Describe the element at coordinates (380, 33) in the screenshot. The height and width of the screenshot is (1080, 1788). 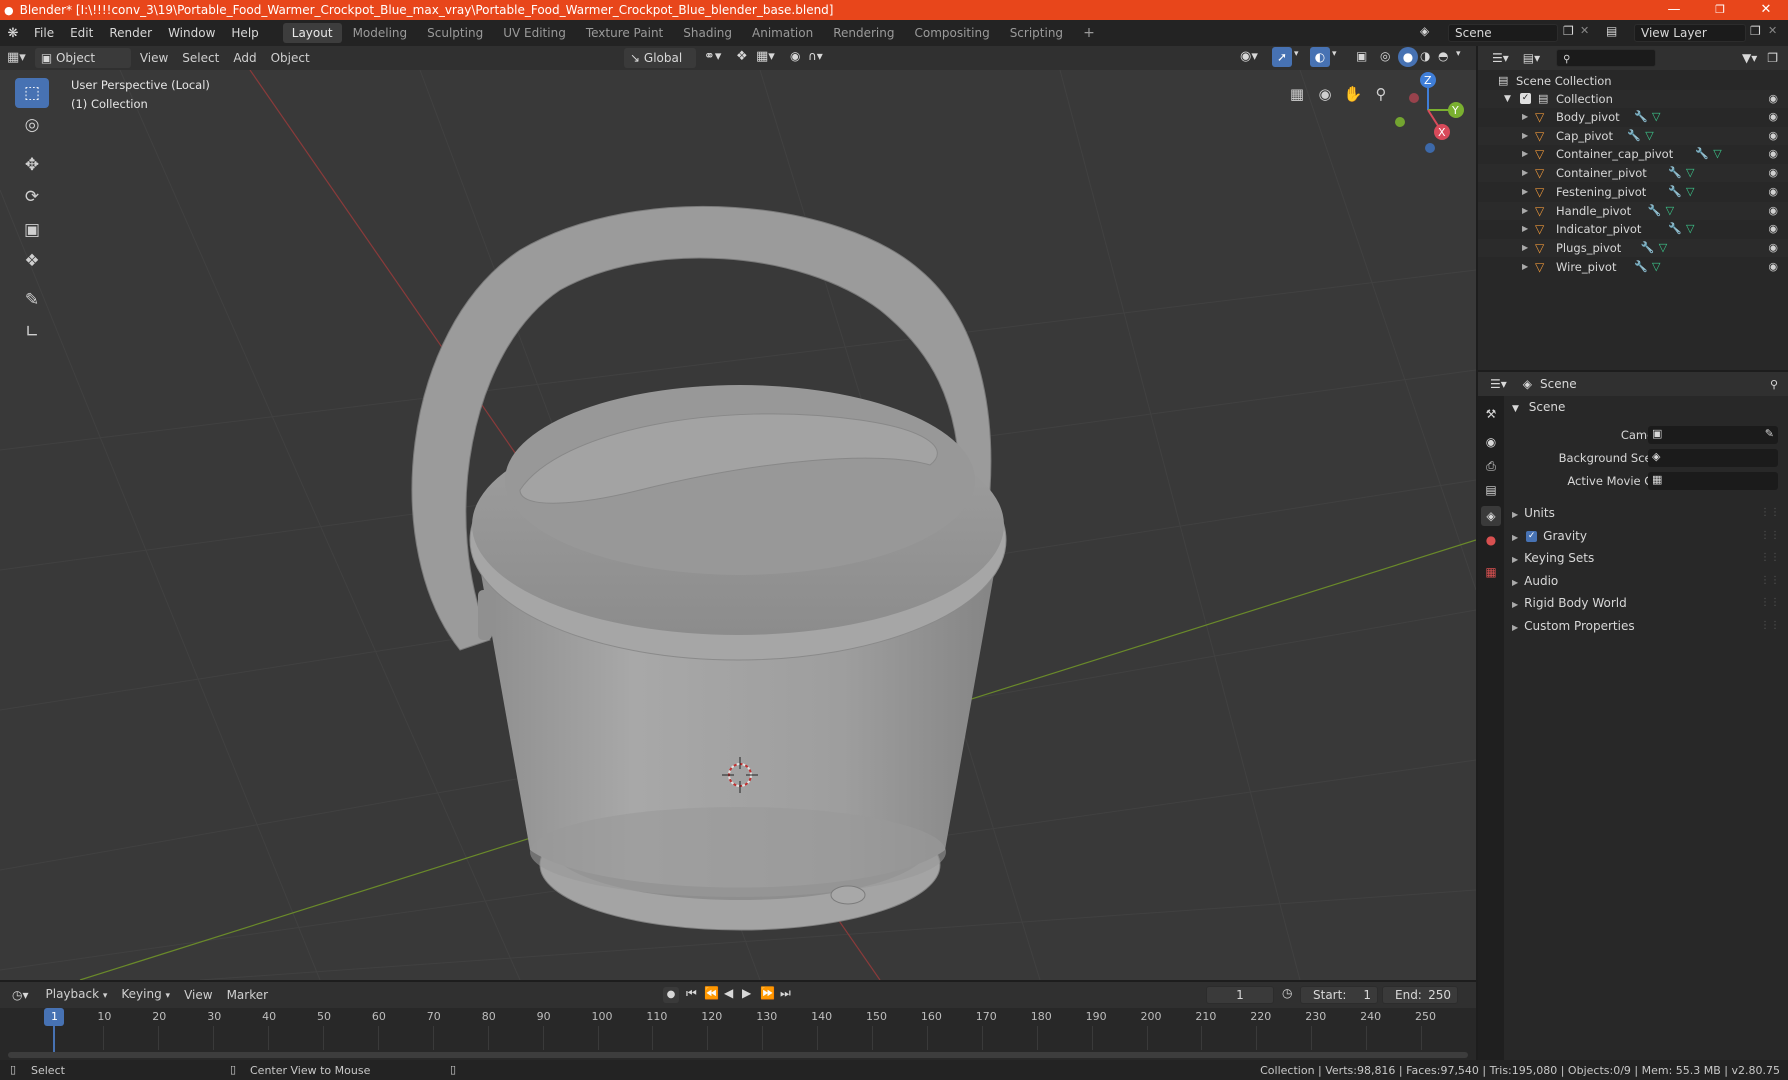
I see `tab-modeling: Modeling` at that location.